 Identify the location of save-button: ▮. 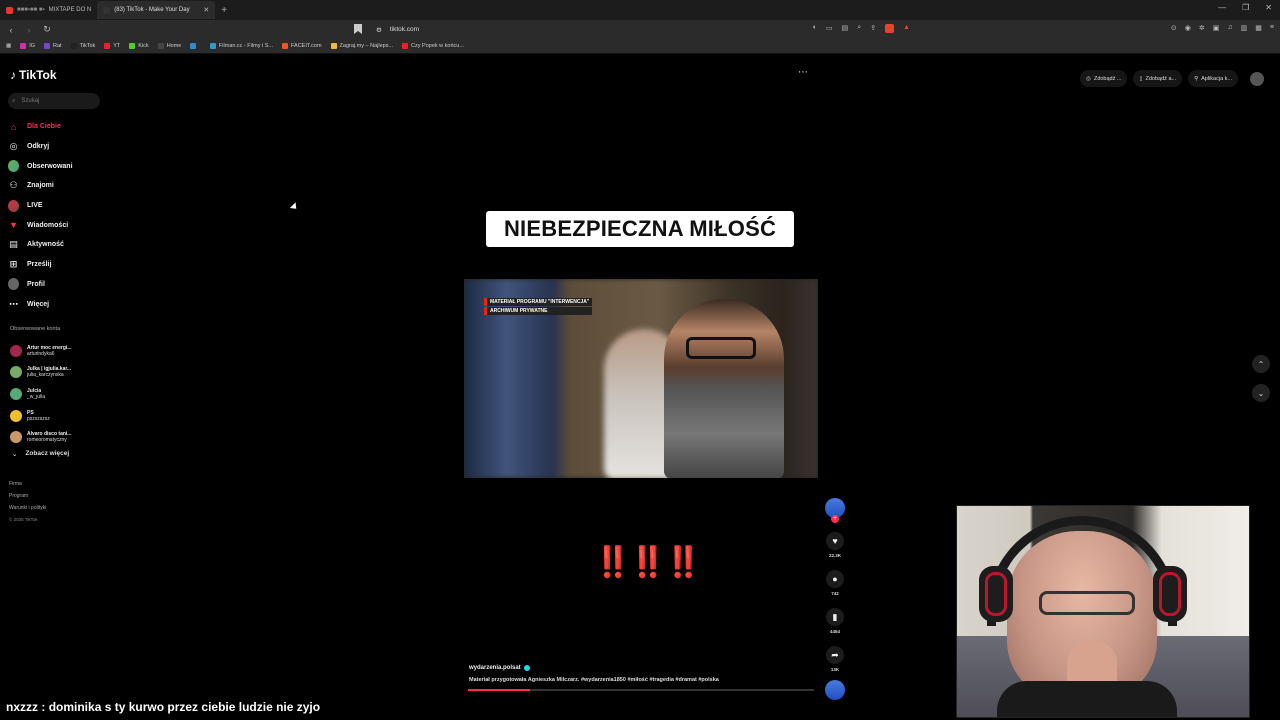
(835, 617).